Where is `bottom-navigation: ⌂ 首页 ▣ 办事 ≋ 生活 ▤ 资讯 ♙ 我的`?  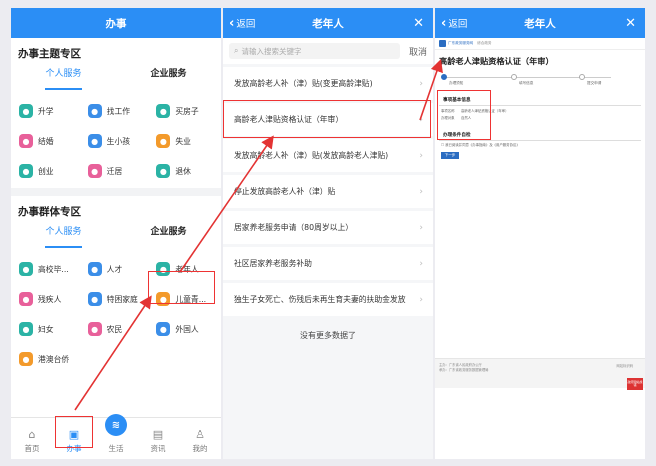
bottom-navigation: ⌂ 首页 ▣ 办事 ≋ 生活 ▤ 资讯 ♙ 我的 is located at coordinates (116, 436).